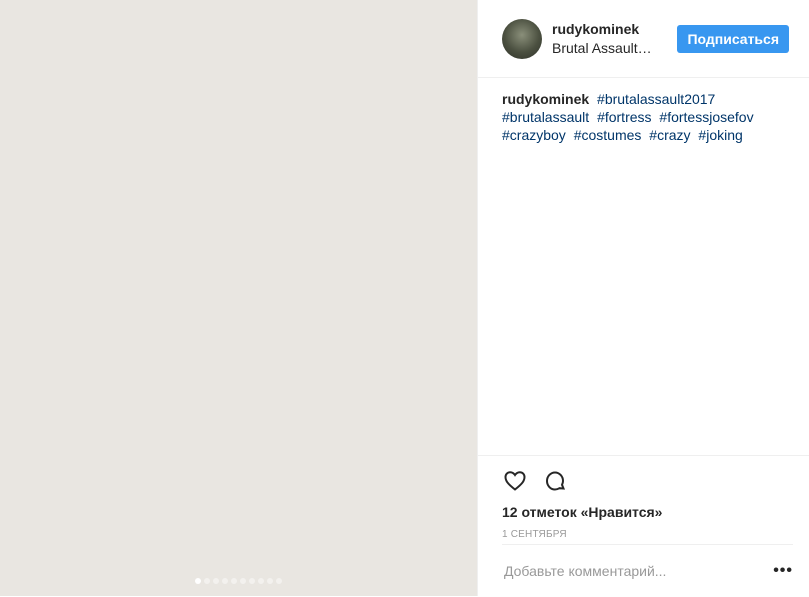 The image size is (809, 597). I want to click on hashtag-link: #fortessjosefov, so click(706, 117).